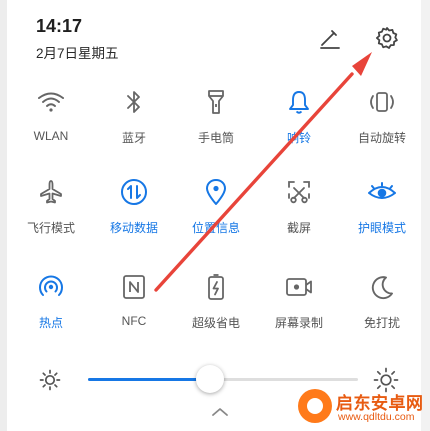 The height and width of the screenshot is (431, 430). I want to click on wifi-icon, so click(51, 102).